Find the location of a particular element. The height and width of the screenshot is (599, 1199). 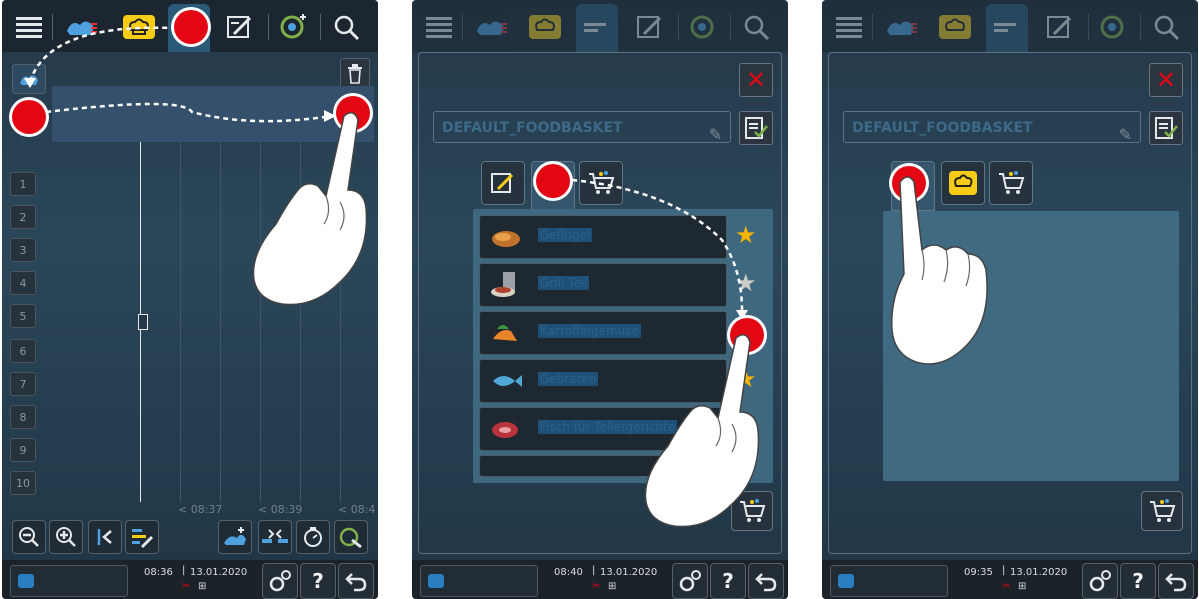

zoom-out-icon is located at coordinates (29, 537).